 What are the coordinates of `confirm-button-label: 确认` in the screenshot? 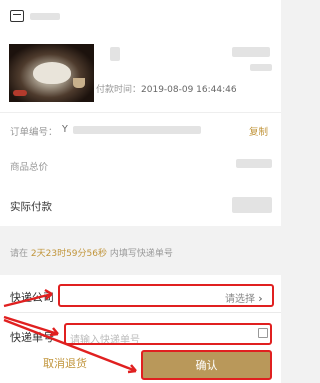 It's located at (206, 365).